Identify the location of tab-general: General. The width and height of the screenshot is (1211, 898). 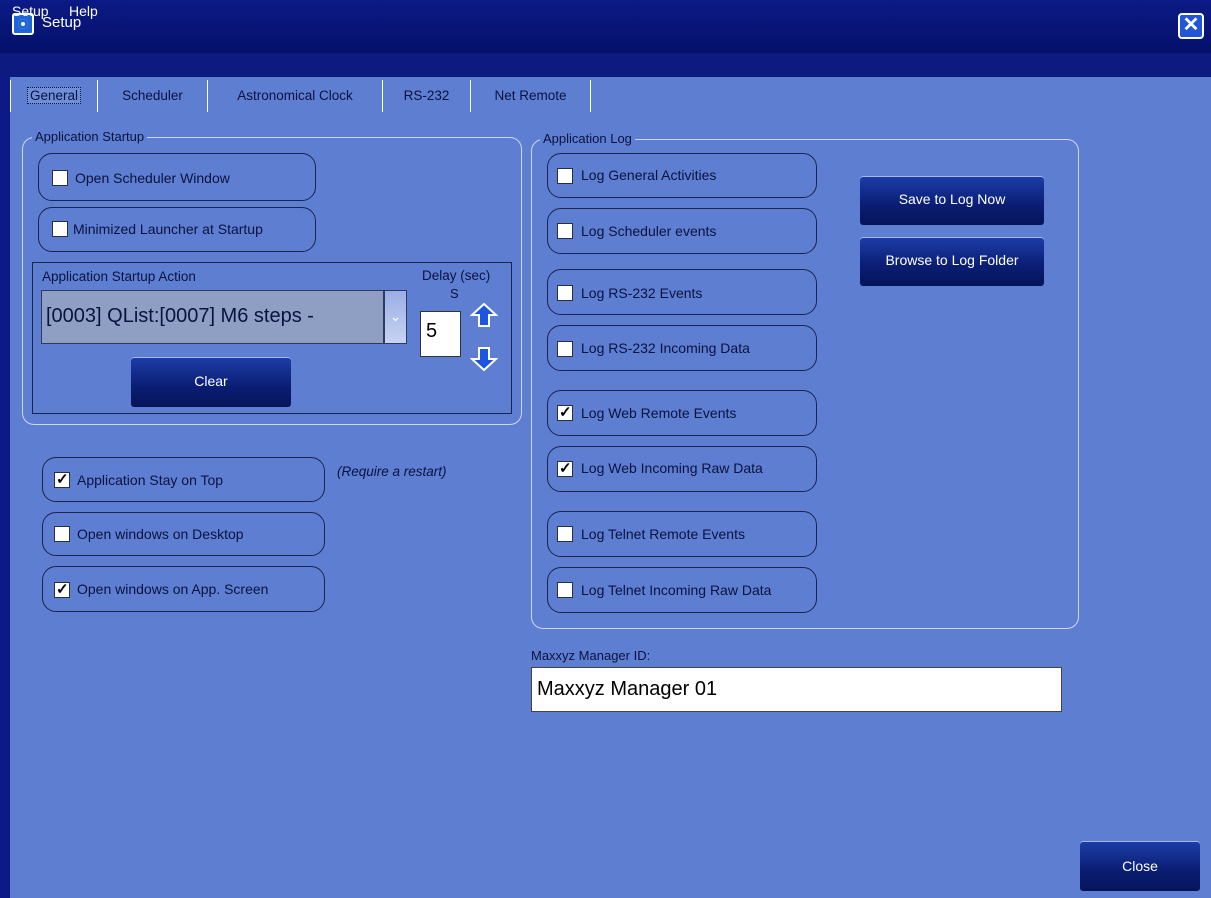
(54, 96).